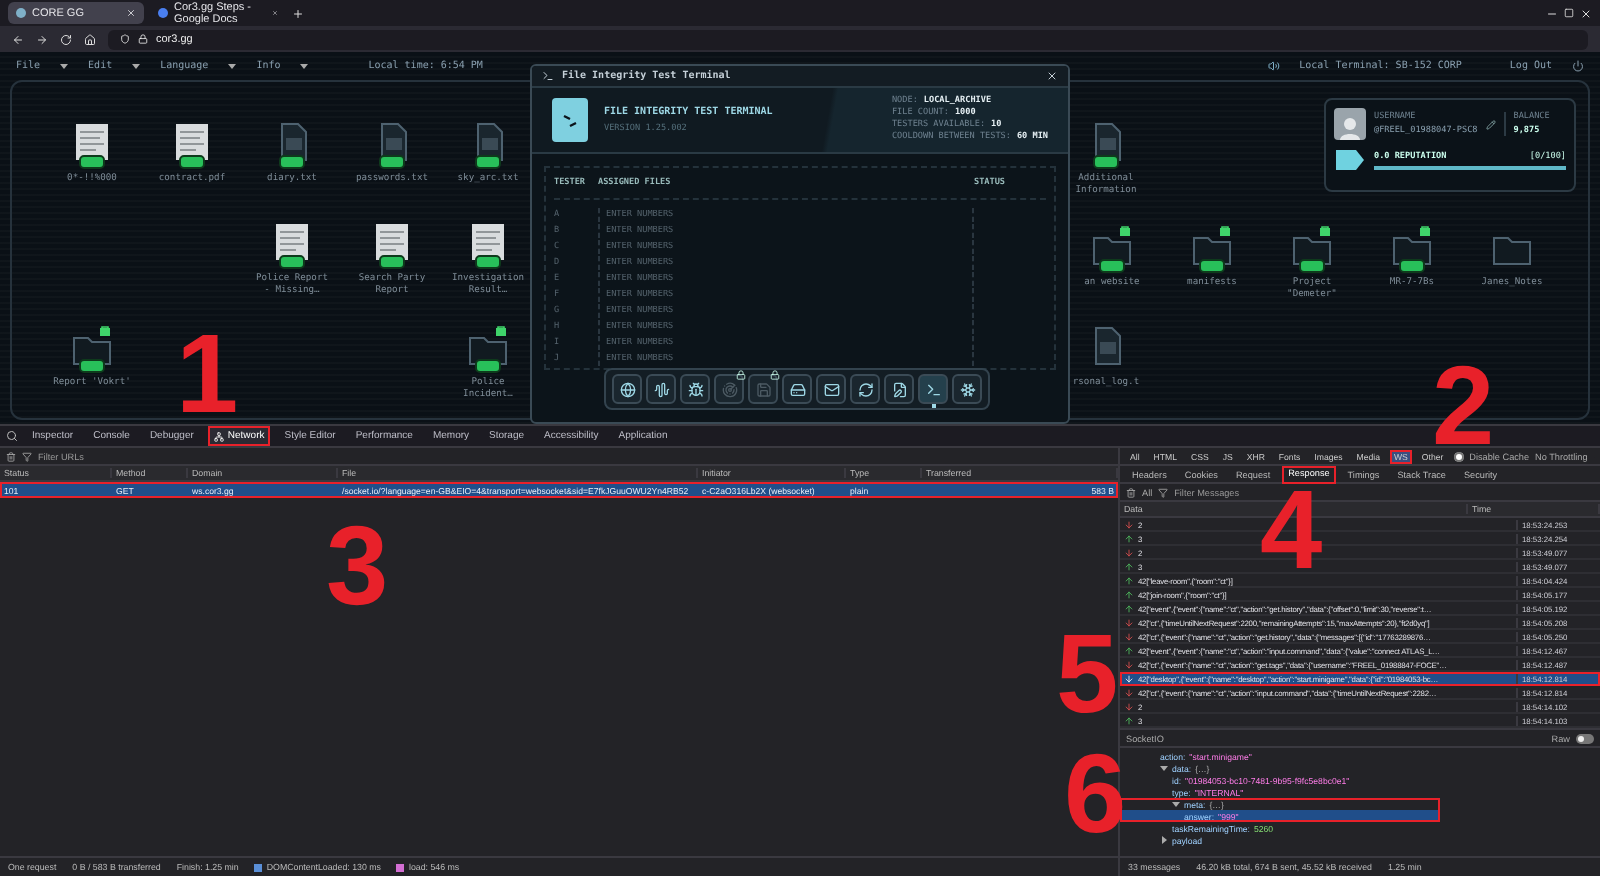  Describe the element at coordinates (357, 566) in the screenshot. I see `annotation-number: 3` at that location.